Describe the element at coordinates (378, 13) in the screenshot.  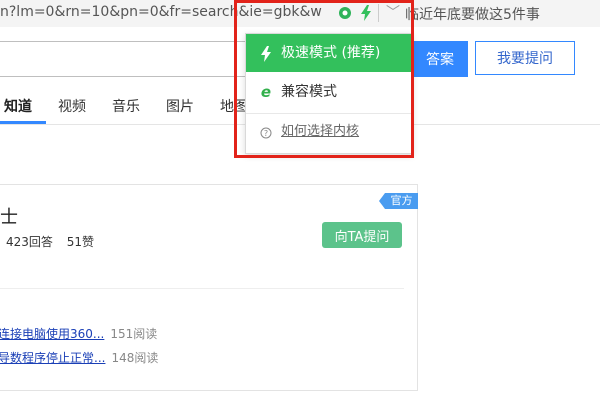
I see `toolbar-divider` at that location.